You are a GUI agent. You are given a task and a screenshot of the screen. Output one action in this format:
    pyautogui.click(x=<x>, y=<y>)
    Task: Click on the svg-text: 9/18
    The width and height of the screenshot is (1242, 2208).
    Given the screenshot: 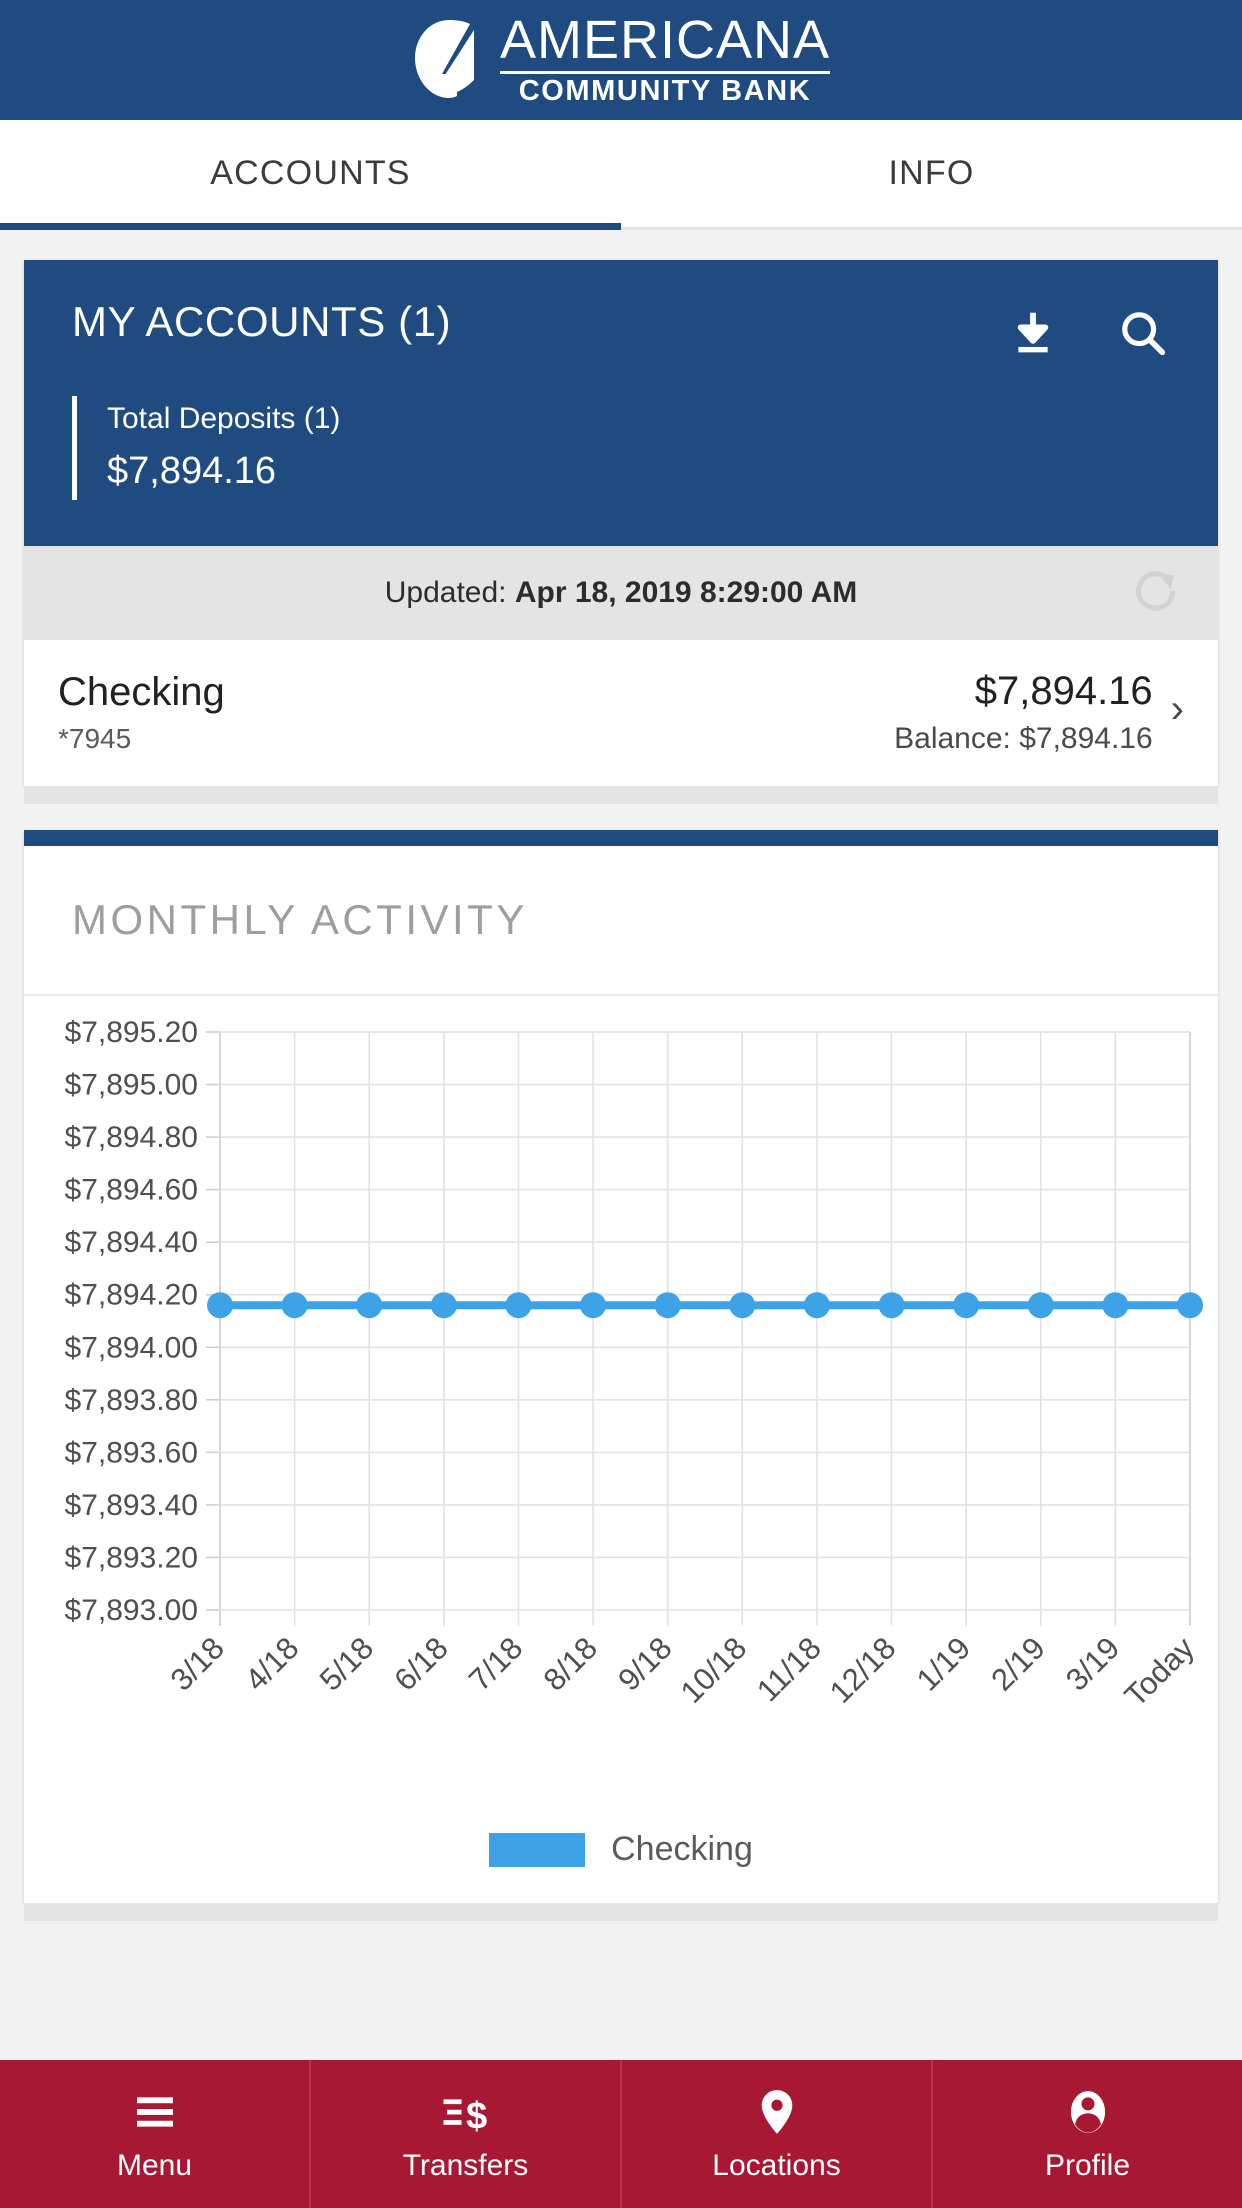 What is the action you would take?
    pyautogui.click(x=644, y=1663)
    